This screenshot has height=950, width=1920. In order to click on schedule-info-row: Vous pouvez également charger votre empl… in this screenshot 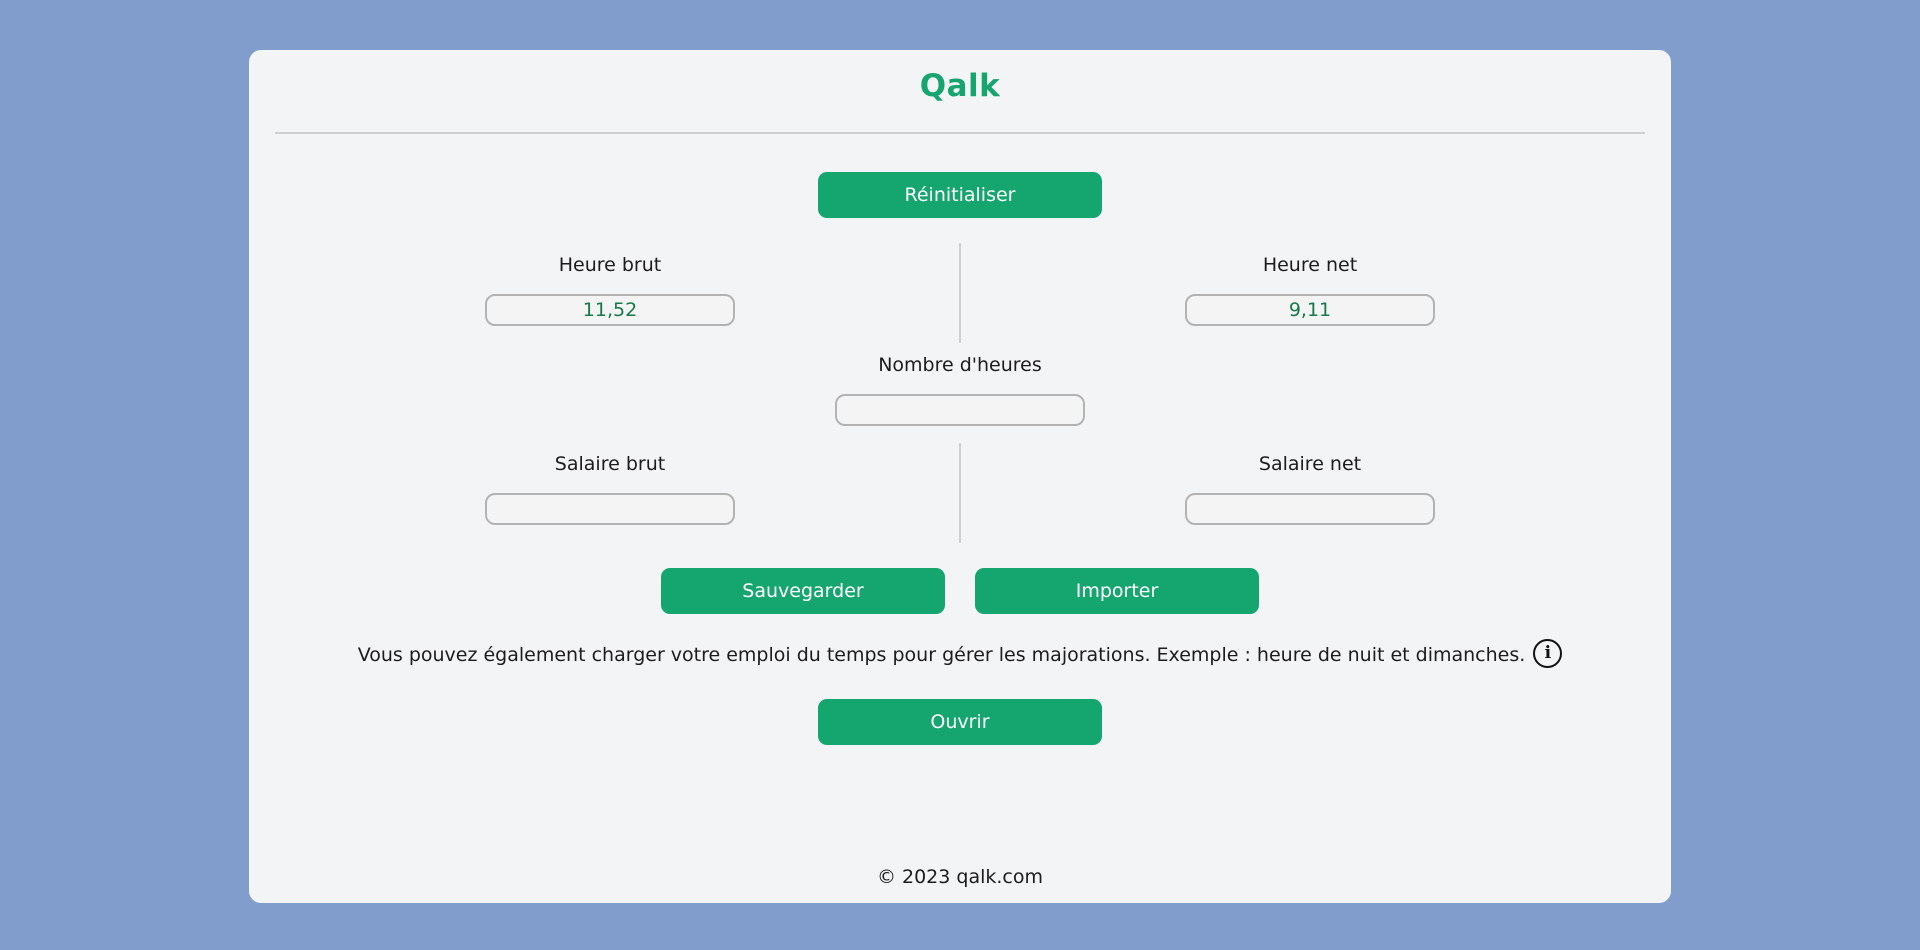, I will do `click(960, 654)`.